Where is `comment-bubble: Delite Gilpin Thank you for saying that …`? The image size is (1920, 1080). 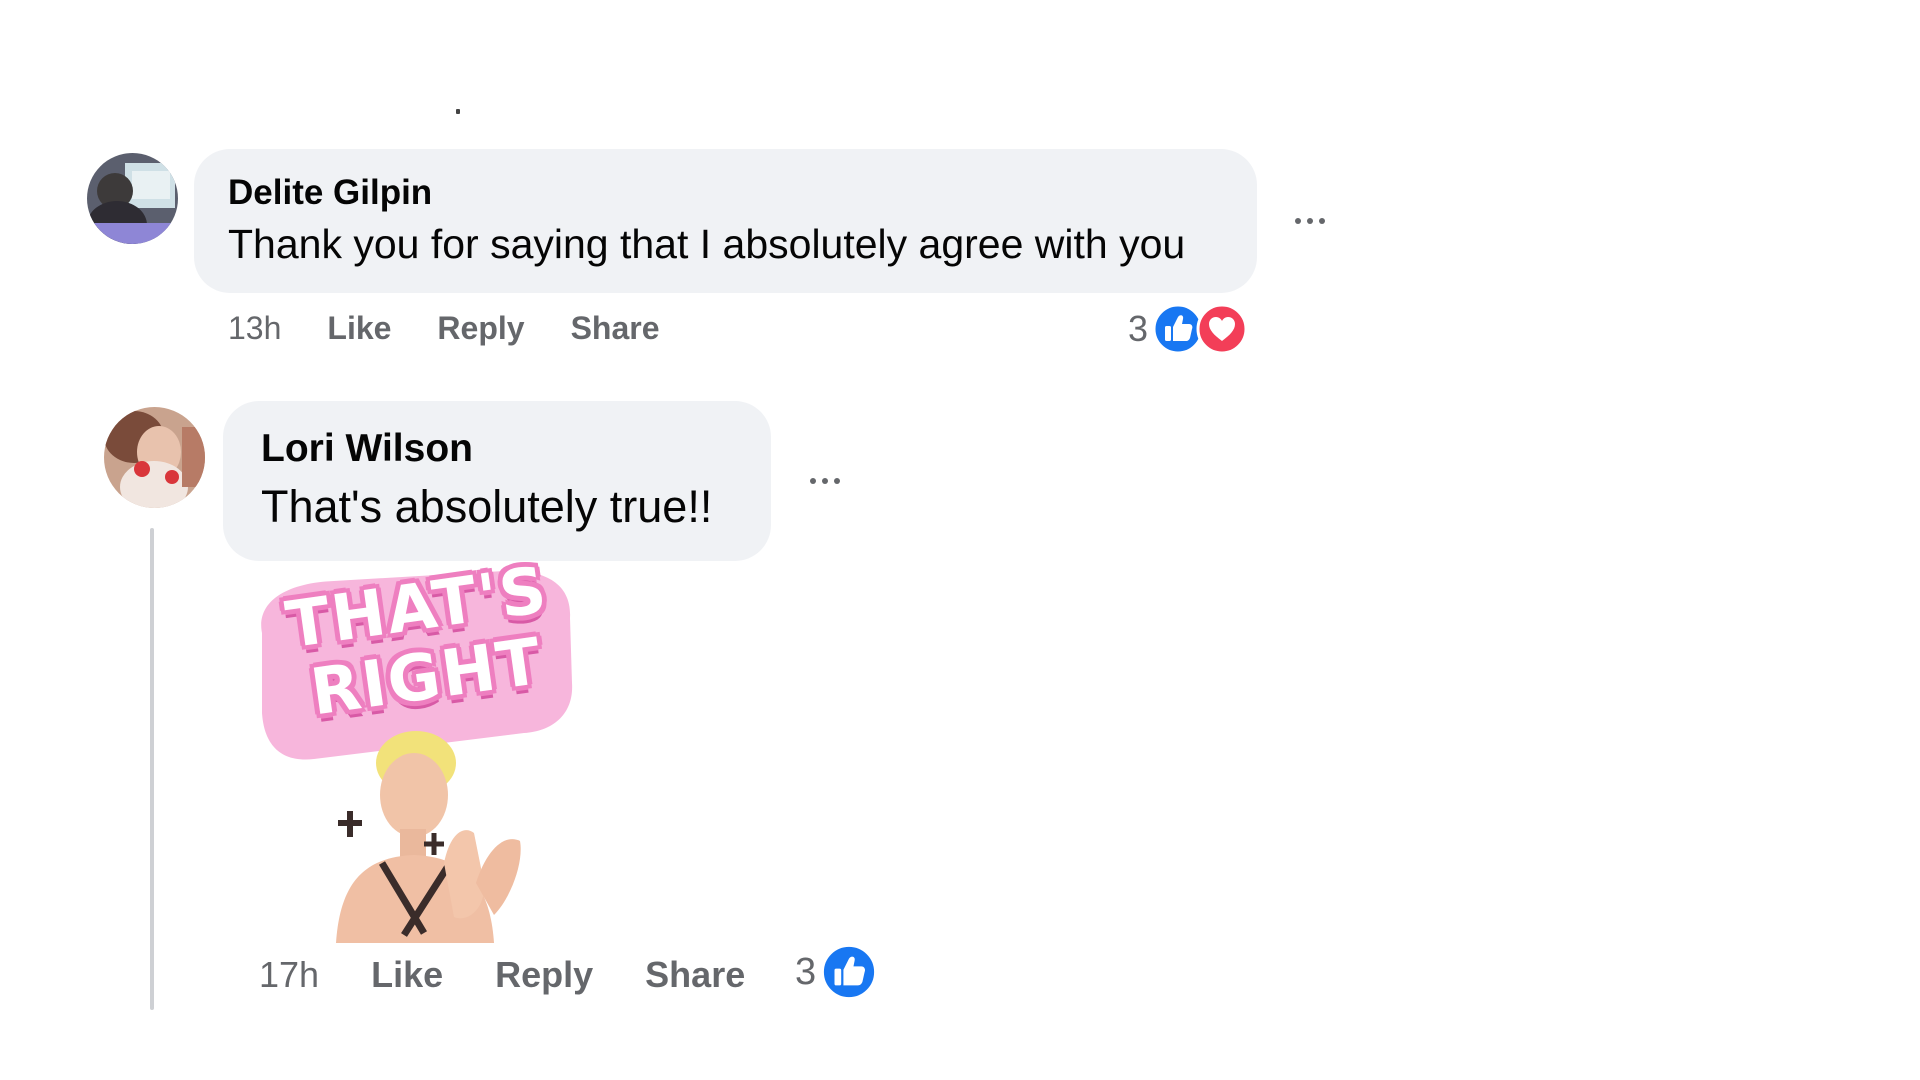 comment-bubble: Delite Gilpin Thank you for saying that … is located at coordinates (725, 221).